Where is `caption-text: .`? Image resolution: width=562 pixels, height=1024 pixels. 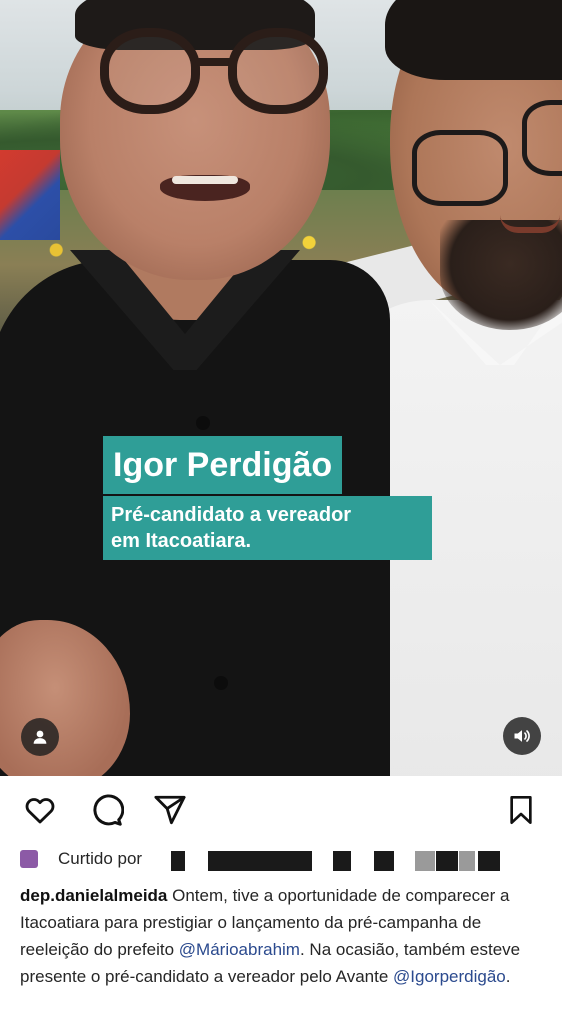
caption-text: . is located at coordinates (508, 976).